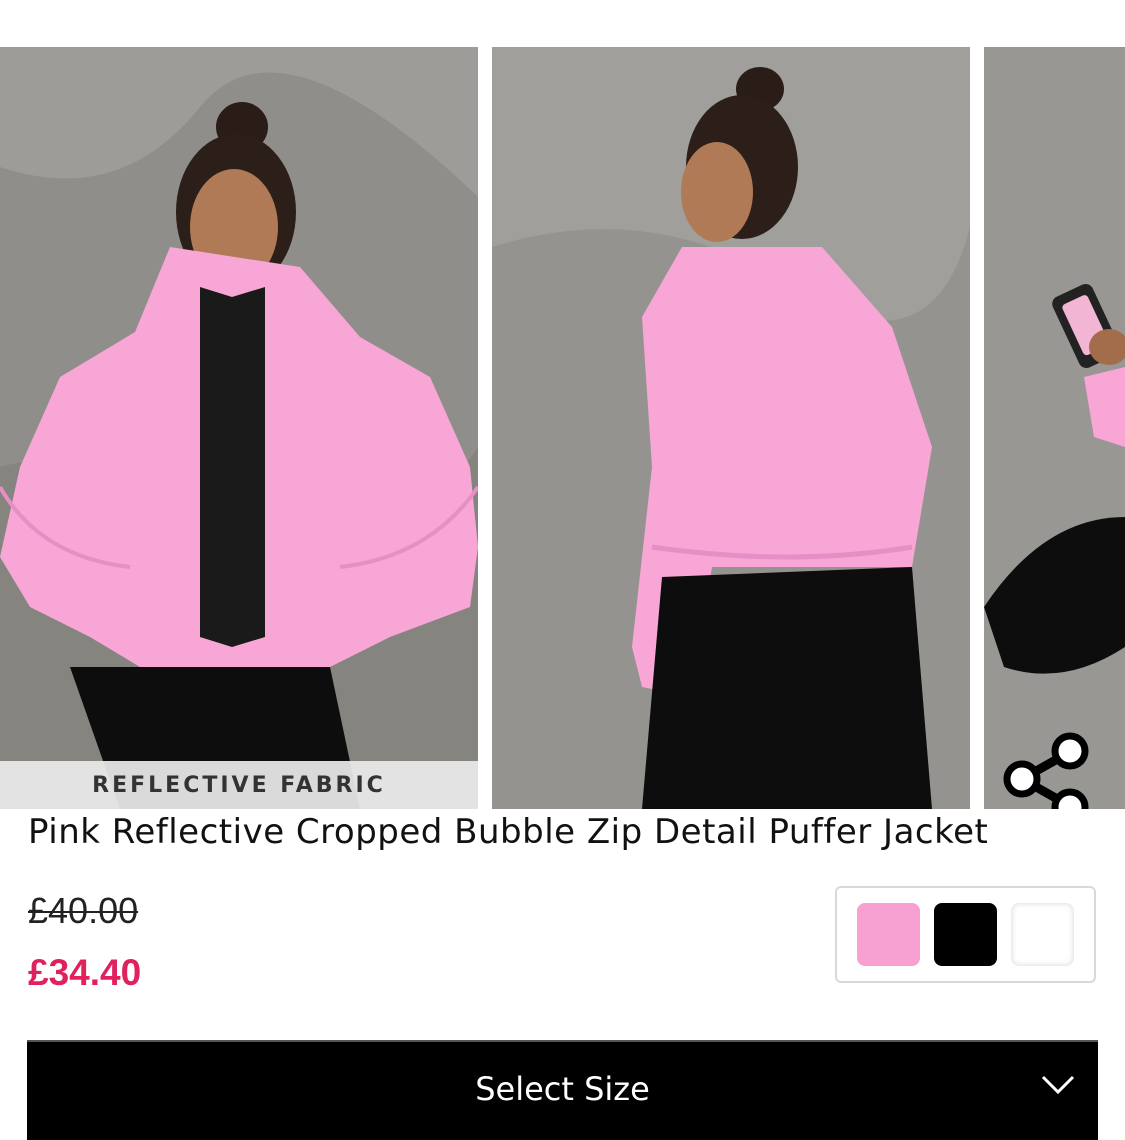  I want to click on select-size-label: Select Size, so click(562, 1089).